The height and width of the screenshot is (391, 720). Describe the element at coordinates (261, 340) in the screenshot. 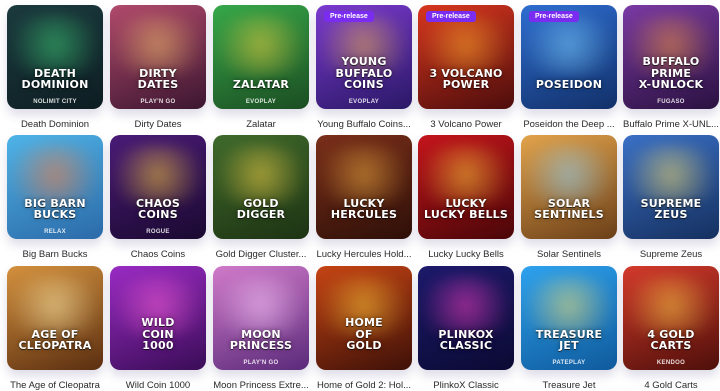

I see `game-logo: Moon Princess` at that location.